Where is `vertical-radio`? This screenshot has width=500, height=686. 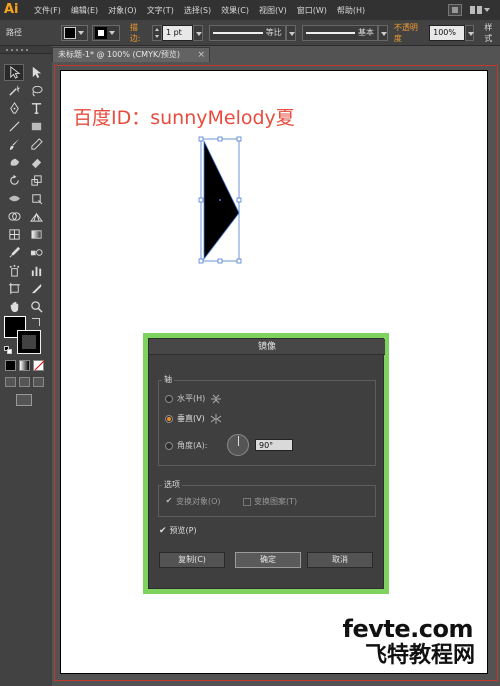 vertical-radio is located at coordinates (169, 418).